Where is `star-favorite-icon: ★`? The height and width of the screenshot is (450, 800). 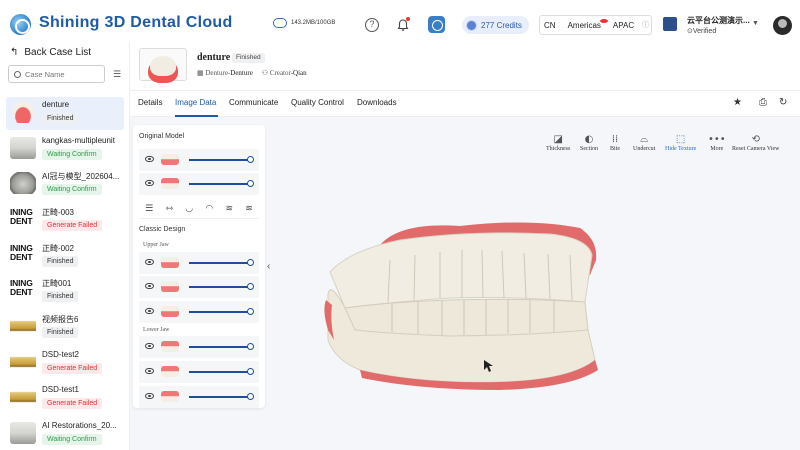 star-favorite-icon: ★ is located at coordinates (737, 102).